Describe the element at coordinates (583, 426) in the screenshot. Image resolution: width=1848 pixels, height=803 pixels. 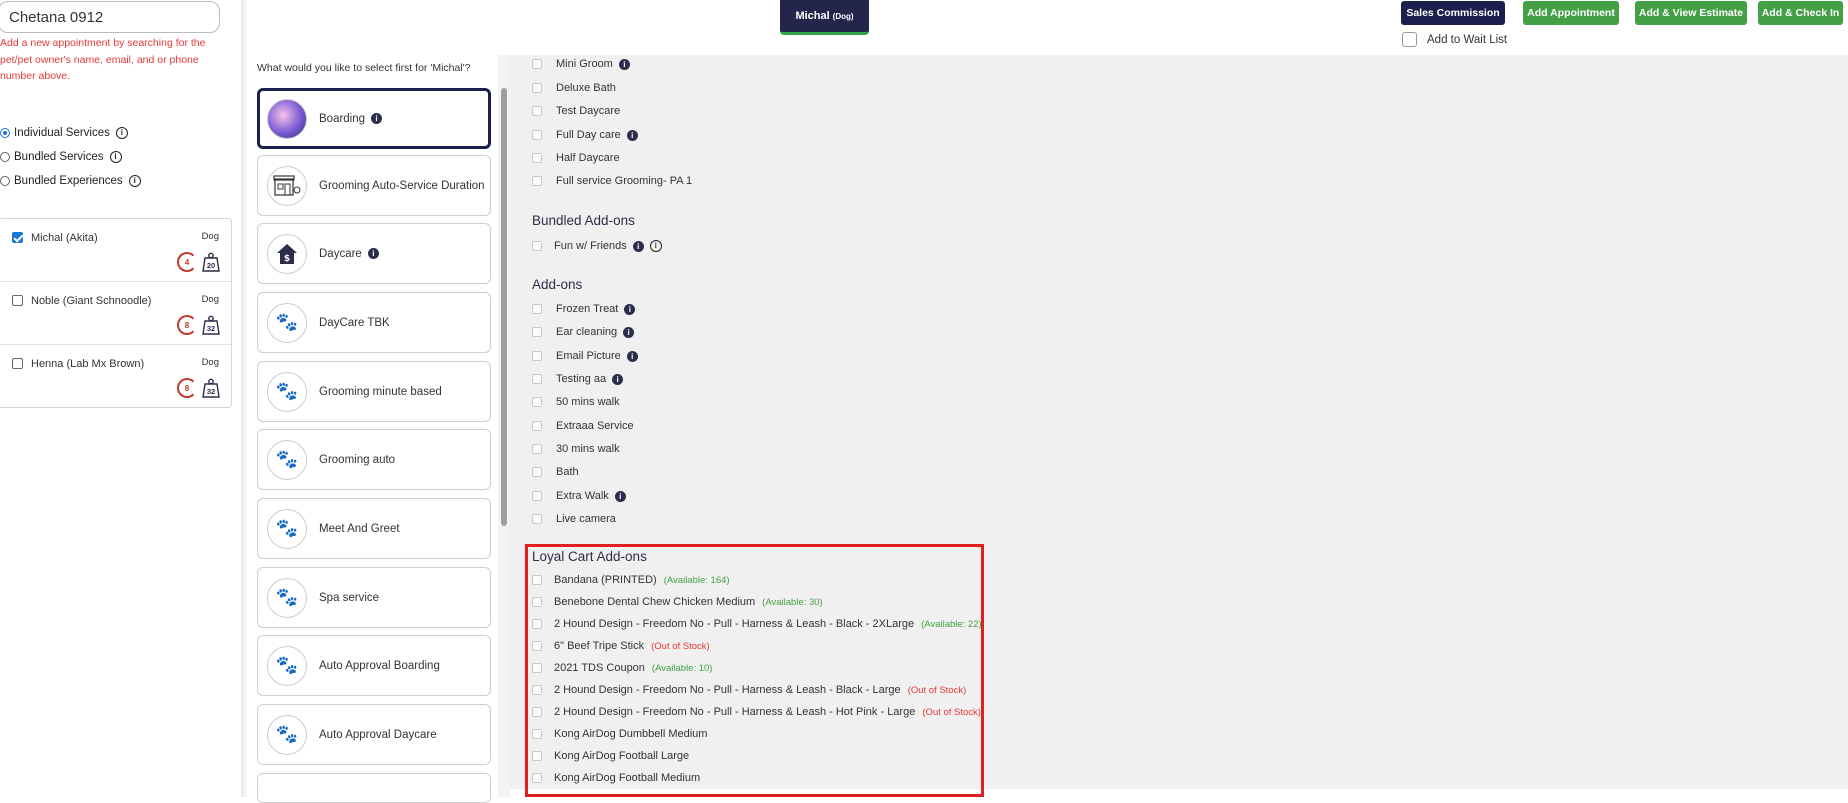
I see `option-extraaa-service: Extraaa Service` at that location.